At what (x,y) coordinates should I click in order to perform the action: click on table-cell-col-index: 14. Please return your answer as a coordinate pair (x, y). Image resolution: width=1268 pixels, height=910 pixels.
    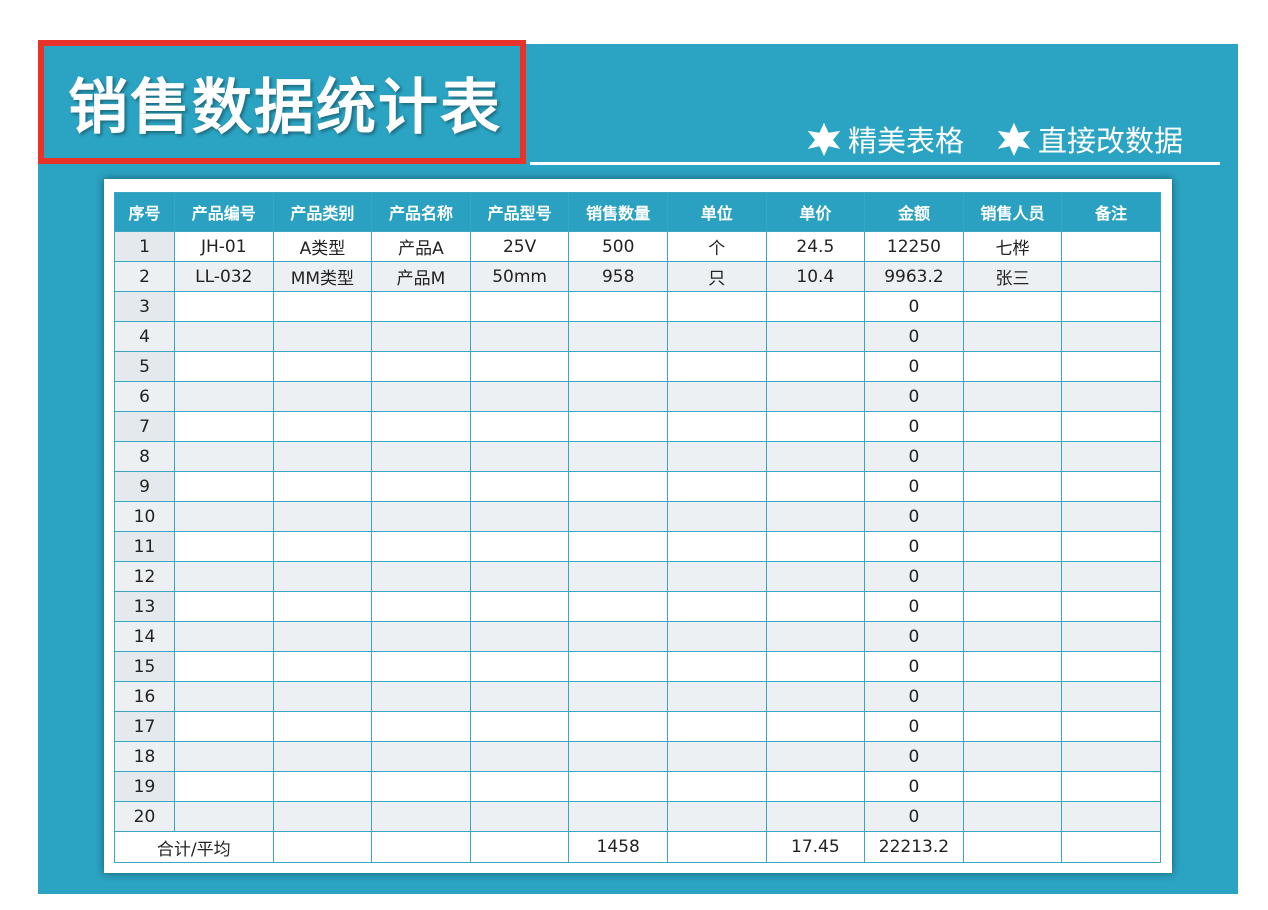
    Looking at the image, I should click on (144, 636).